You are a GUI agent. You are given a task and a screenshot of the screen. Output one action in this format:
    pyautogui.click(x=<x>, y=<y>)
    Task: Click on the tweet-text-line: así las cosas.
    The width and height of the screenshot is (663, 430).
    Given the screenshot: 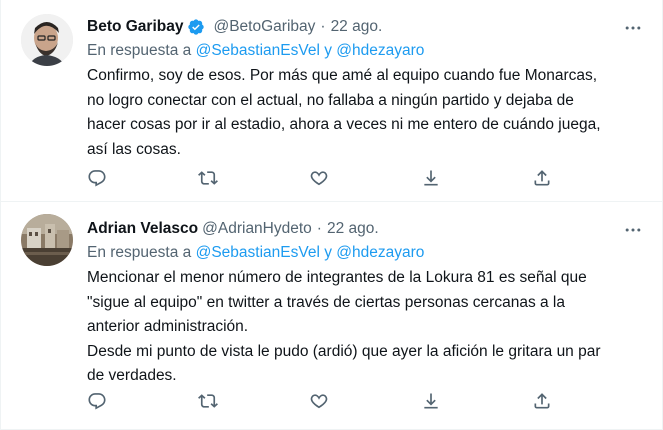 What is the action you would take?
    pyautogui.click(x=134, y=149)
    